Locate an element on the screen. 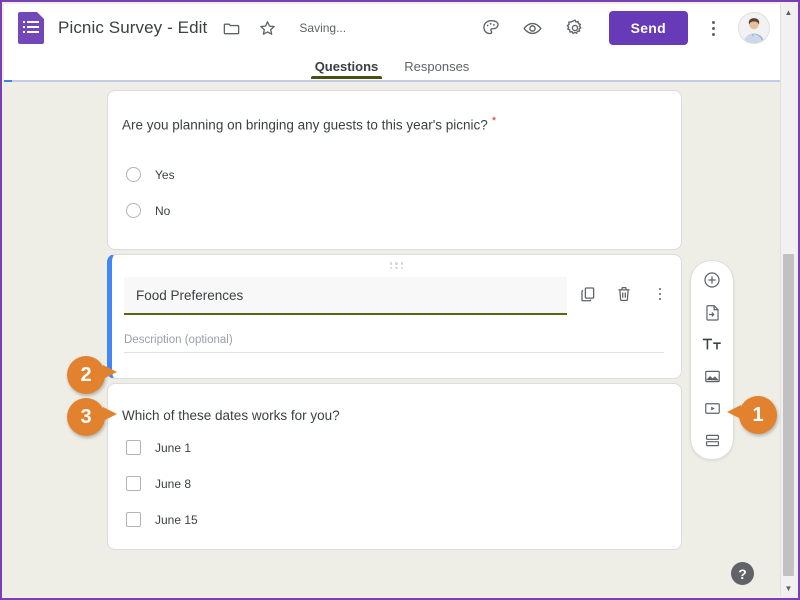  import-questions-icon is located at coordinates (712, 312).